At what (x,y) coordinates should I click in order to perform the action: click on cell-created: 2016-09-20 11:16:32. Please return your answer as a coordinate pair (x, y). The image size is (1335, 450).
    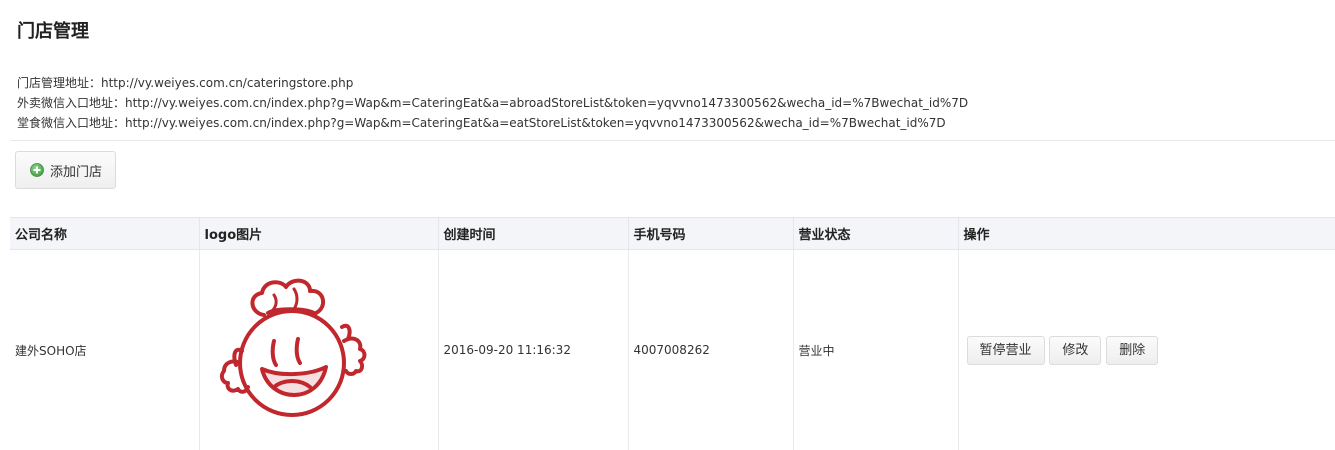
    Looking at the image, I should click on (533, 350).